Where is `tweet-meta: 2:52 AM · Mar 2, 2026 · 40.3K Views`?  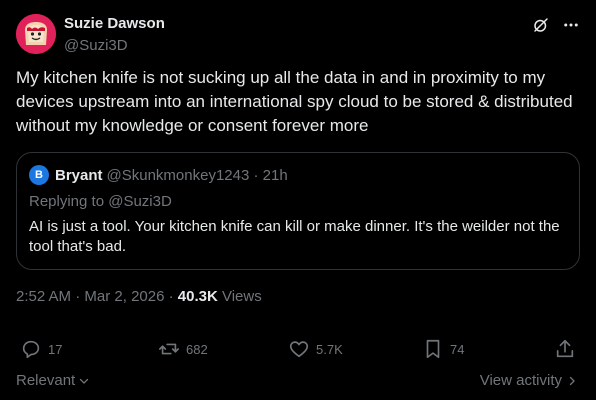
tweet-meta: 2:52 AM · Mar 2, 2026 · 40.3K Views is located at coordinates (139, 296).